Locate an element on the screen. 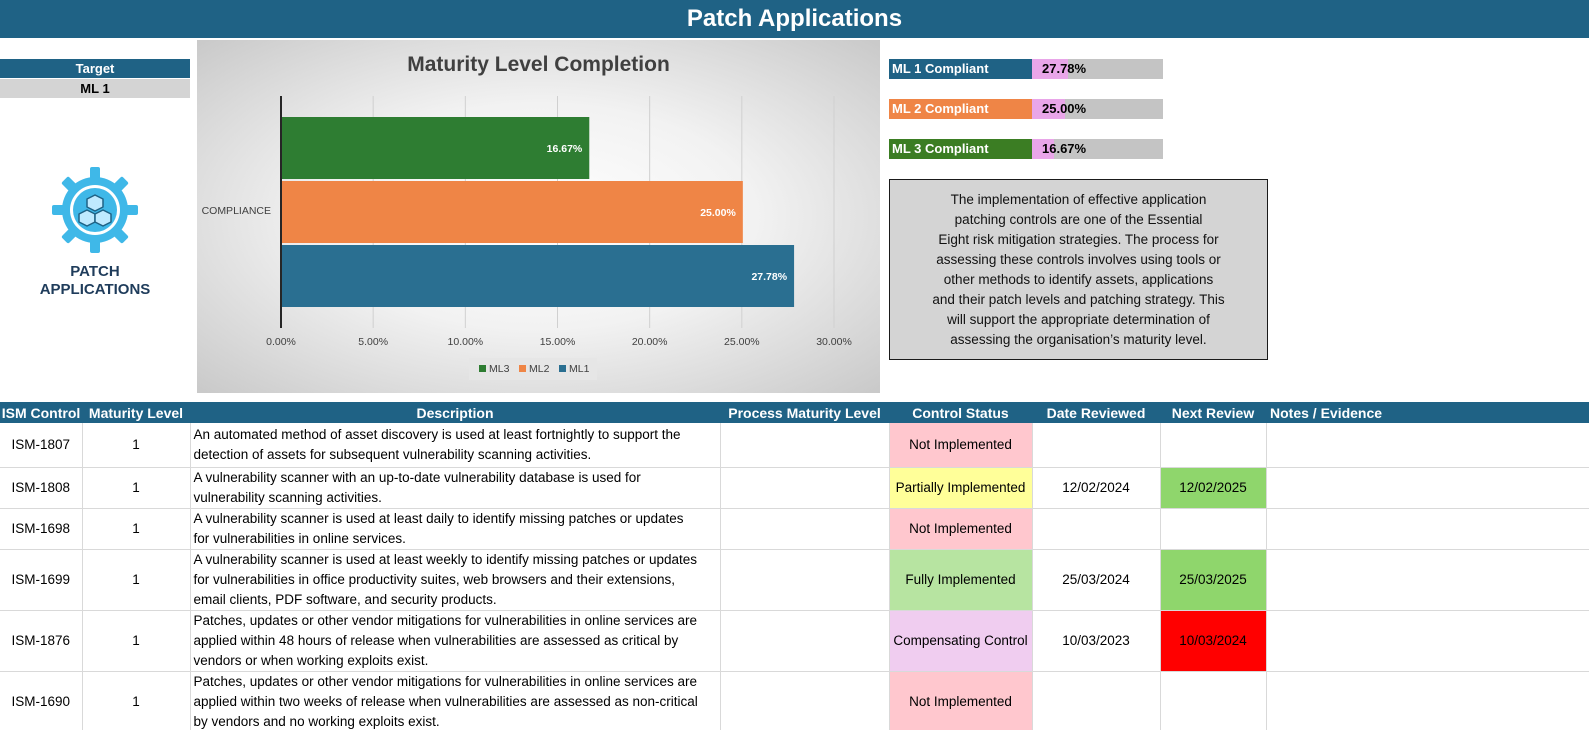  cell-ism-control: ISM-1699 is located at coordinates (41, 580).